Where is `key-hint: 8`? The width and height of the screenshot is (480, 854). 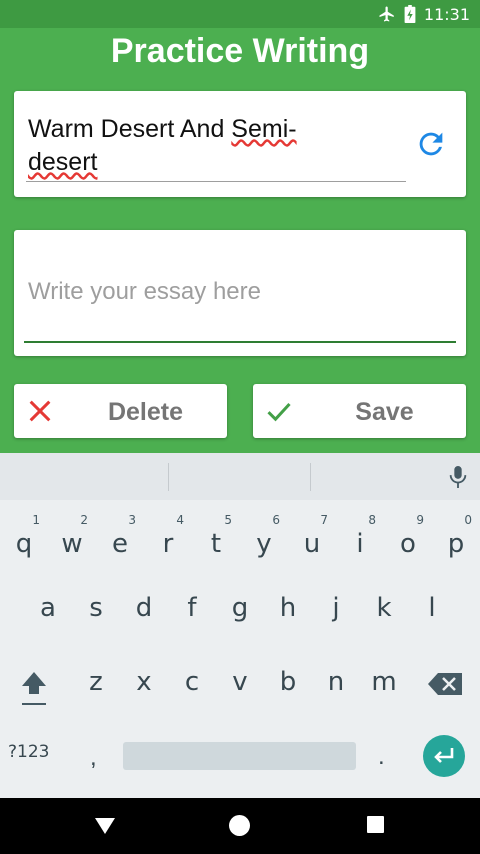 key-hint: 8 is located at coordinates (372, 520).